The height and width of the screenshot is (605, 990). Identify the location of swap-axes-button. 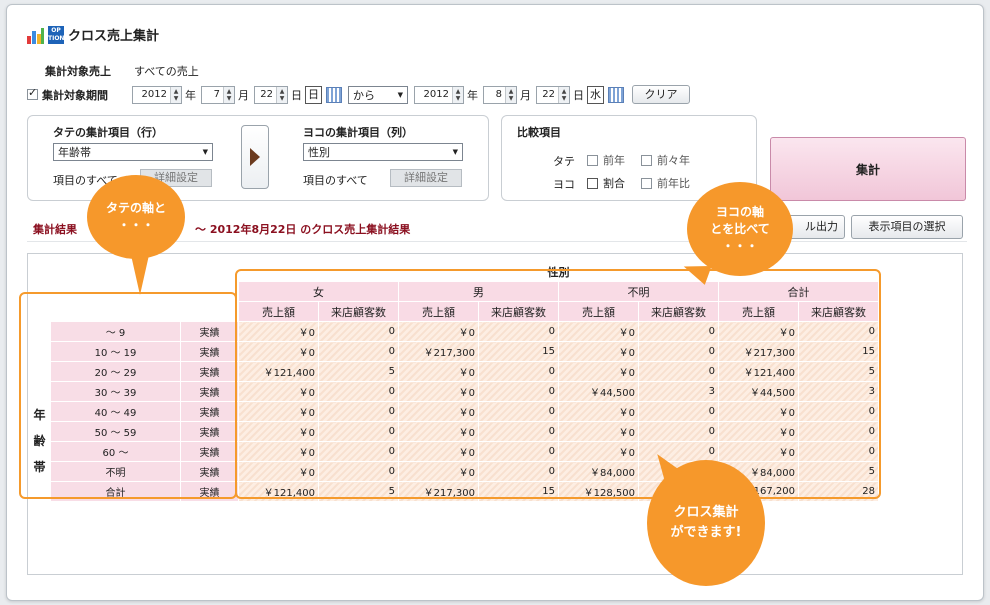
(255, 157).